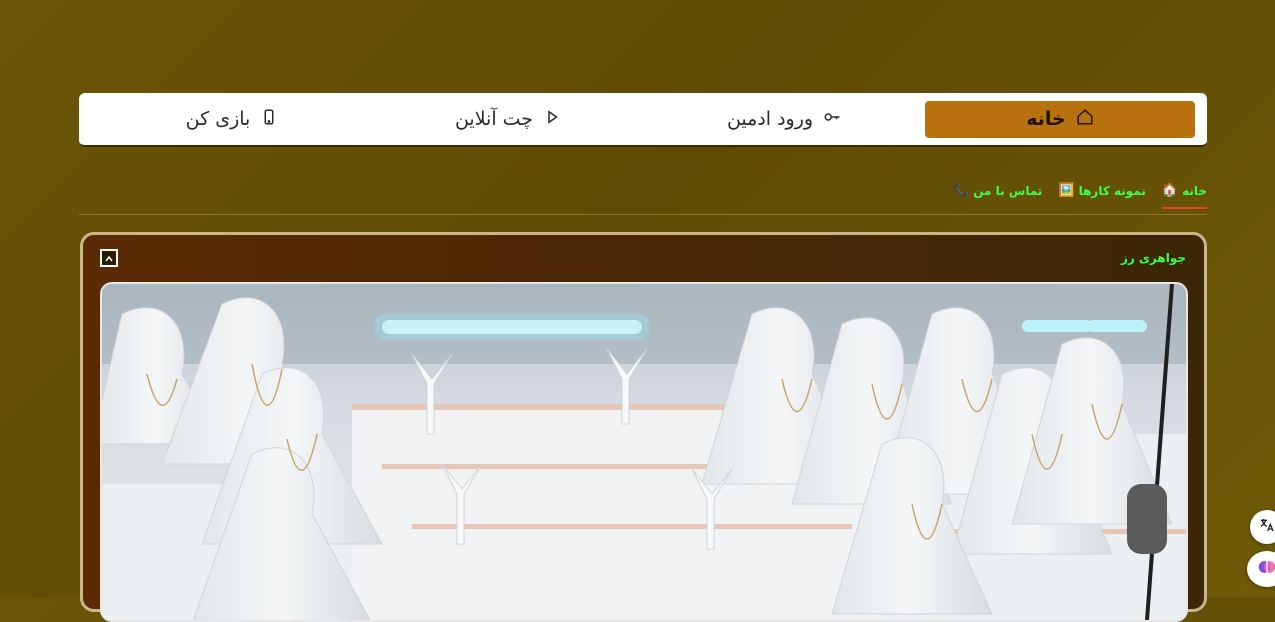 The image size is (1275, 622). Describe the element at coordinates (494, 119) in the screenshot. I see `nav-online-chat-label: چت آنلاین` at that location.